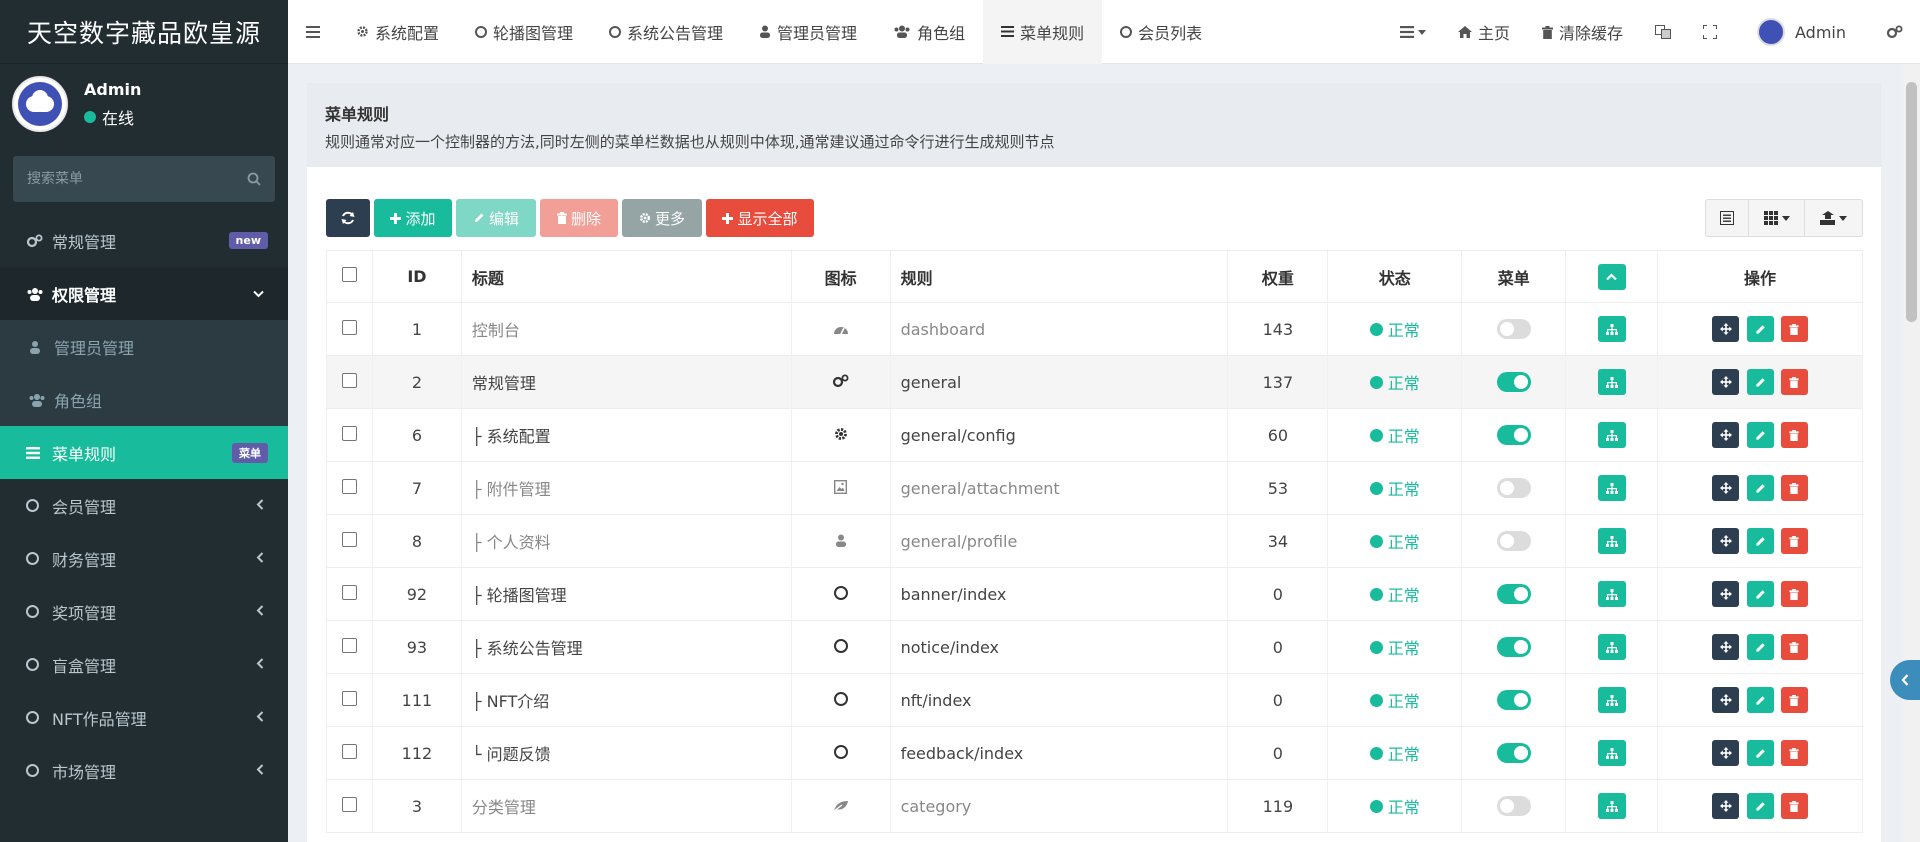 Image resolution: width=1920 pixels, height=842 pixels. Describe the element at coordinates (1905, 680) in the screenshot. I see `control-sidebar-toggle` at that location.